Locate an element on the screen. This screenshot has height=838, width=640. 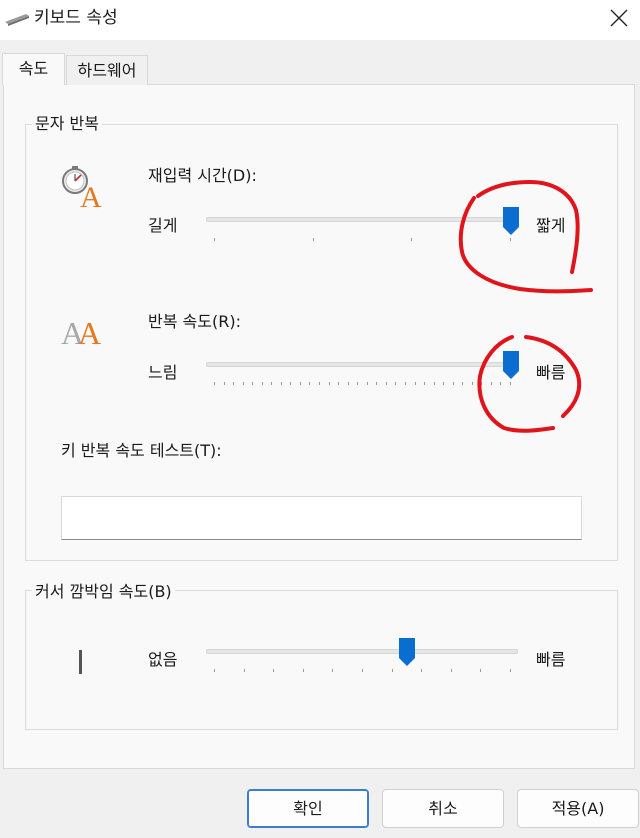
cursor-icon is located at coordinates (80, 662).